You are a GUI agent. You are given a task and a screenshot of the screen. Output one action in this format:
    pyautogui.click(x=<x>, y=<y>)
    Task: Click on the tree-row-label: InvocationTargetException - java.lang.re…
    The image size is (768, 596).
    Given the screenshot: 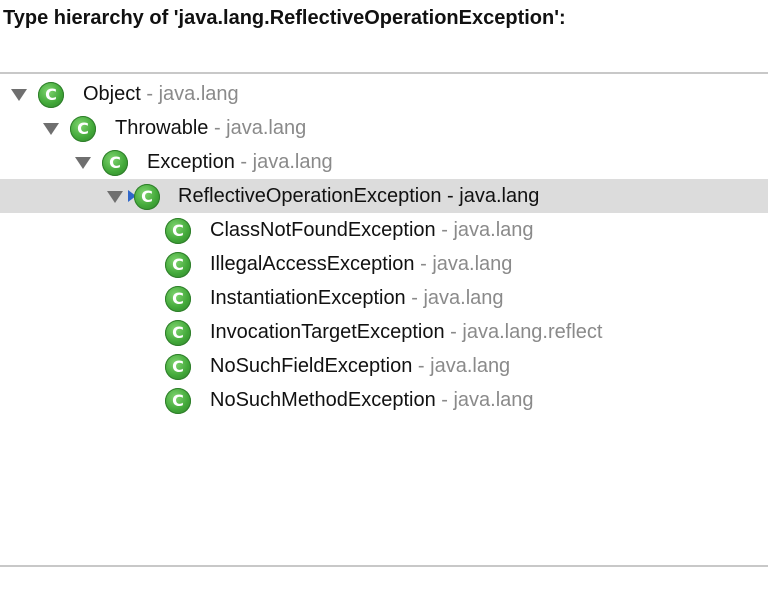 What is the action you would take?
    pyautogui.click(x=406, y=332)
    